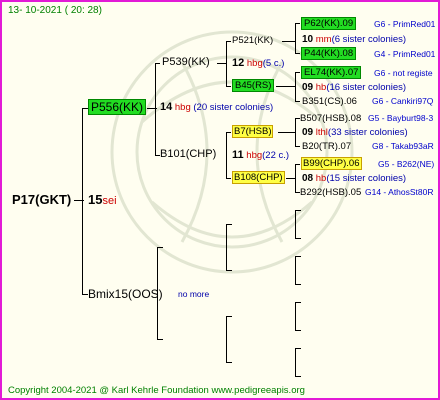 The height and width of the screenshot is (400, 440). Describe the element at coordinates (194, 294) in the screenshot. I see `queen-bmix15-note: no more` at that location.